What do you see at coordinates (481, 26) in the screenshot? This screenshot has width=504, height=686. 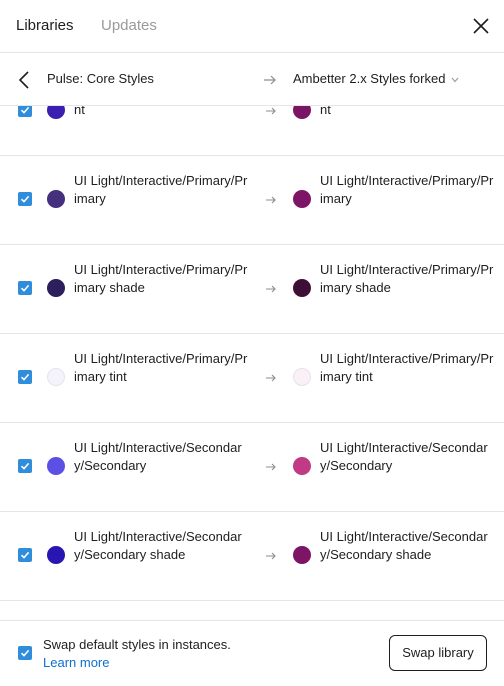 I see `close-icon` at bounding box center [481, 26].